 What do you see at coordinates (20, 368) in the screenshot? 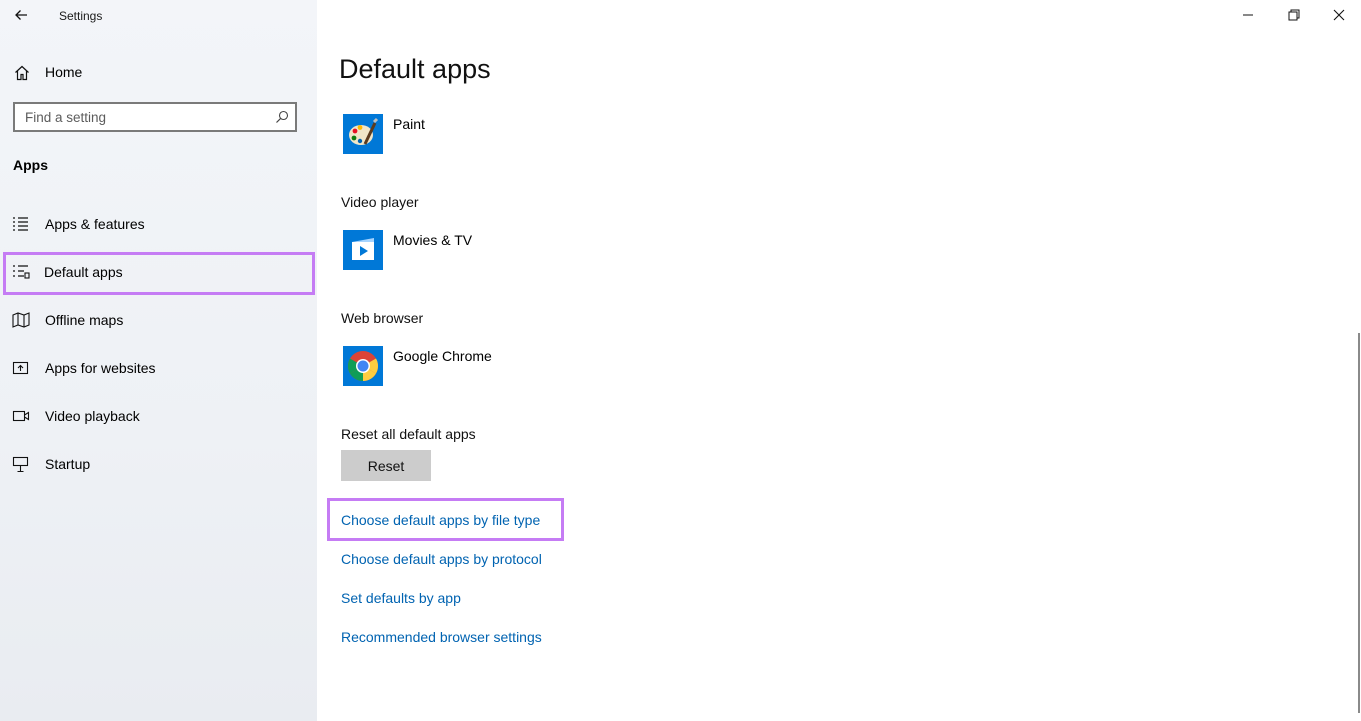
I see `open-link-icon` at bounding box center [20, 368].